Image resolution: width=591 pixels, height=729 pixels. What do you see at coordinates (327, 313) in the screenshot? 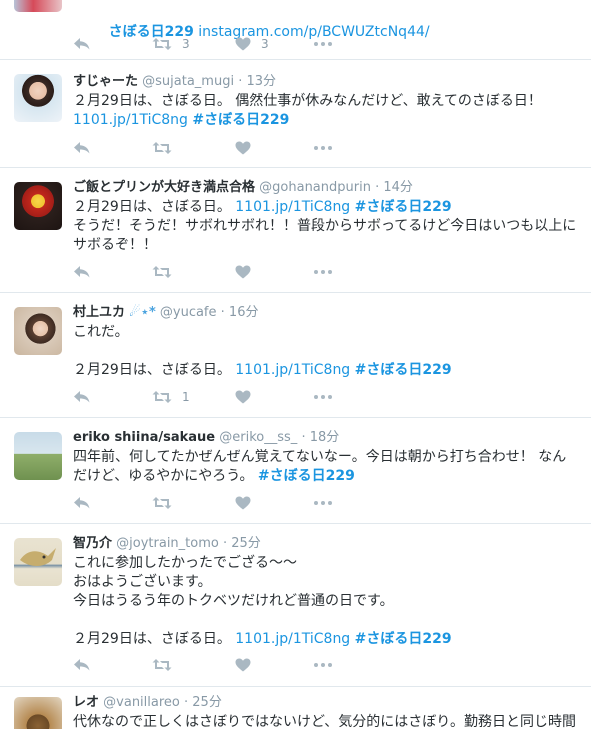
I see `tweet-header: 村上ユカ ☄⋆* @yucafe · 16分` at bounding box center [327, 313].